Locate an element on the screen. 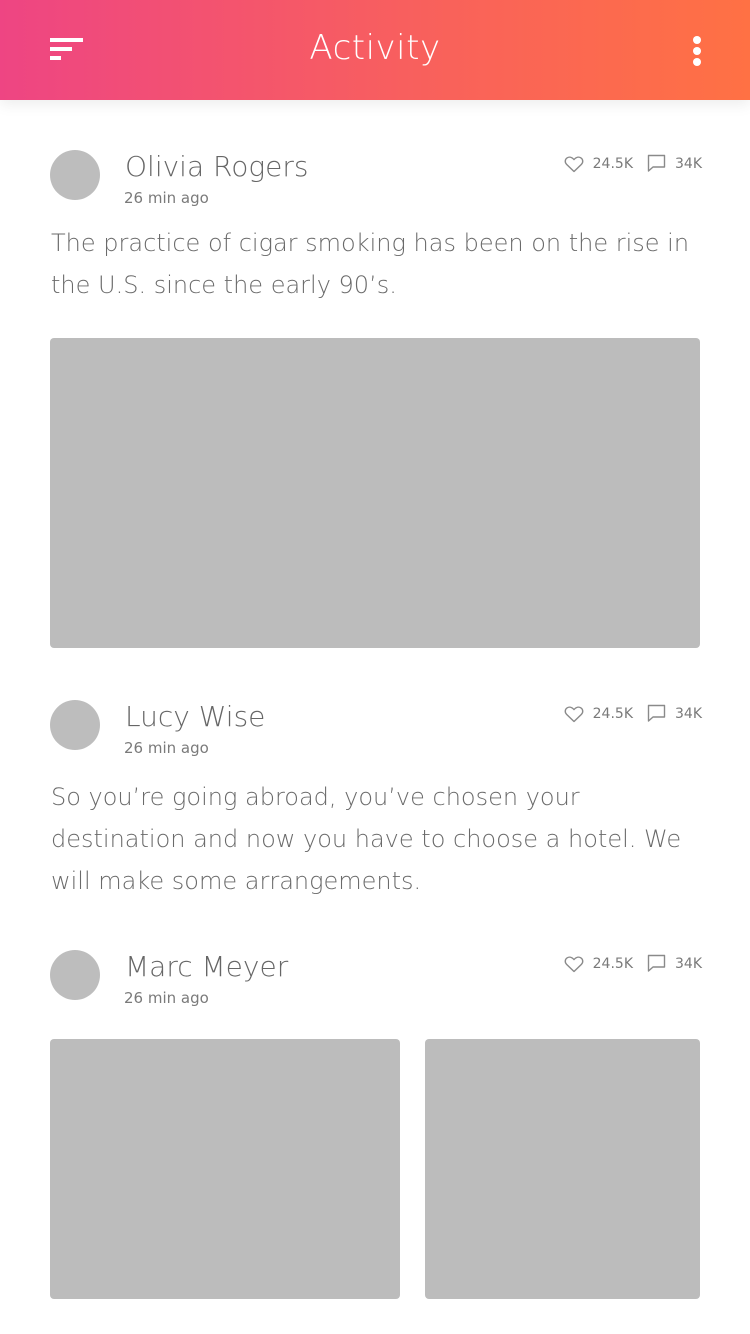 The height and width of the screenshot is (1334, 750). page-title: Activity is located at coordinates (375, 48).